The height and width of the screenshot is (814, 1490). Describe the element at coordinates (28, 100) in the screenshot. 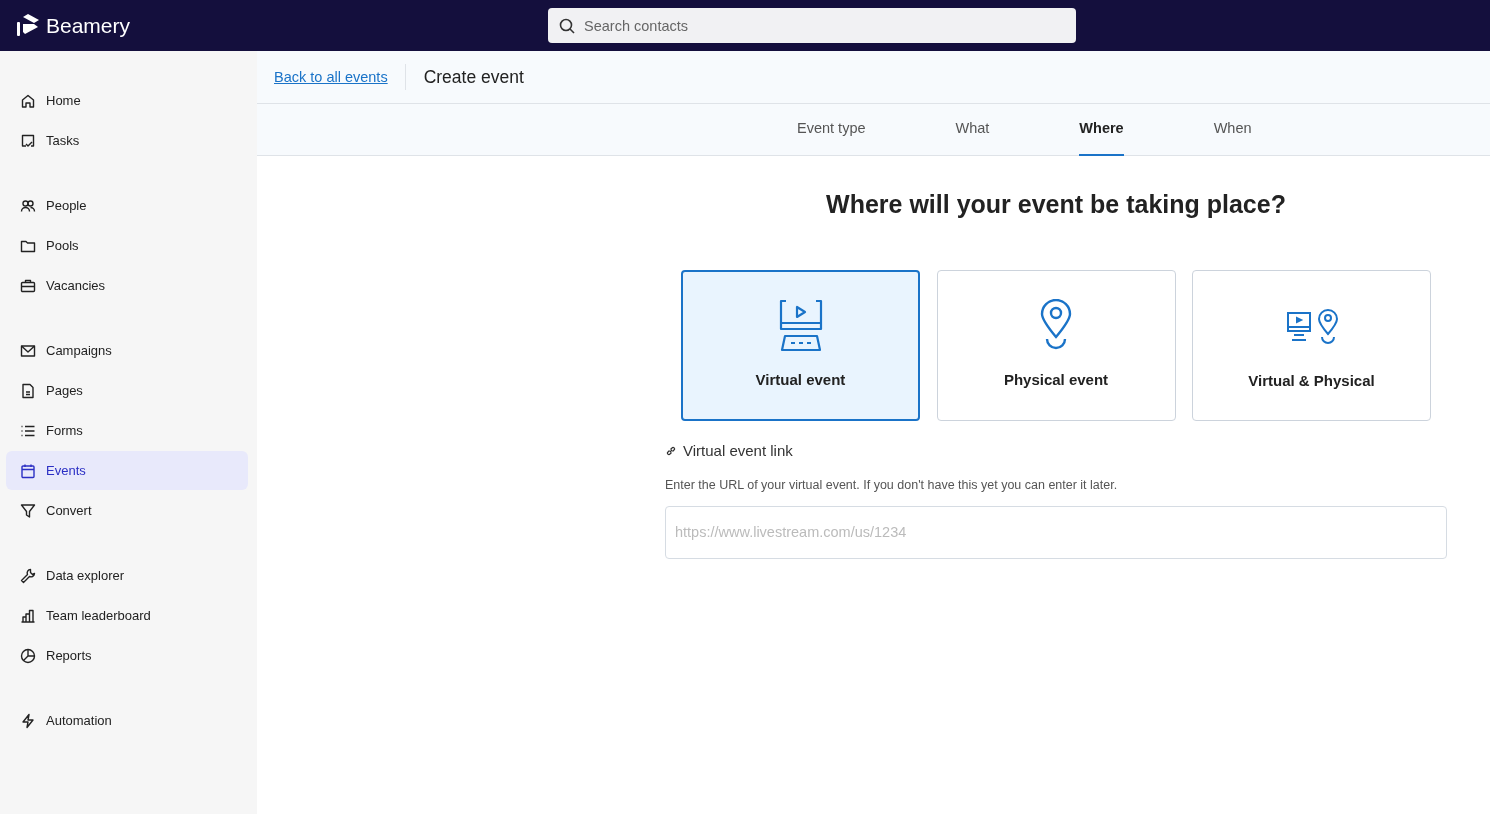

I see `home-icon` at that location.